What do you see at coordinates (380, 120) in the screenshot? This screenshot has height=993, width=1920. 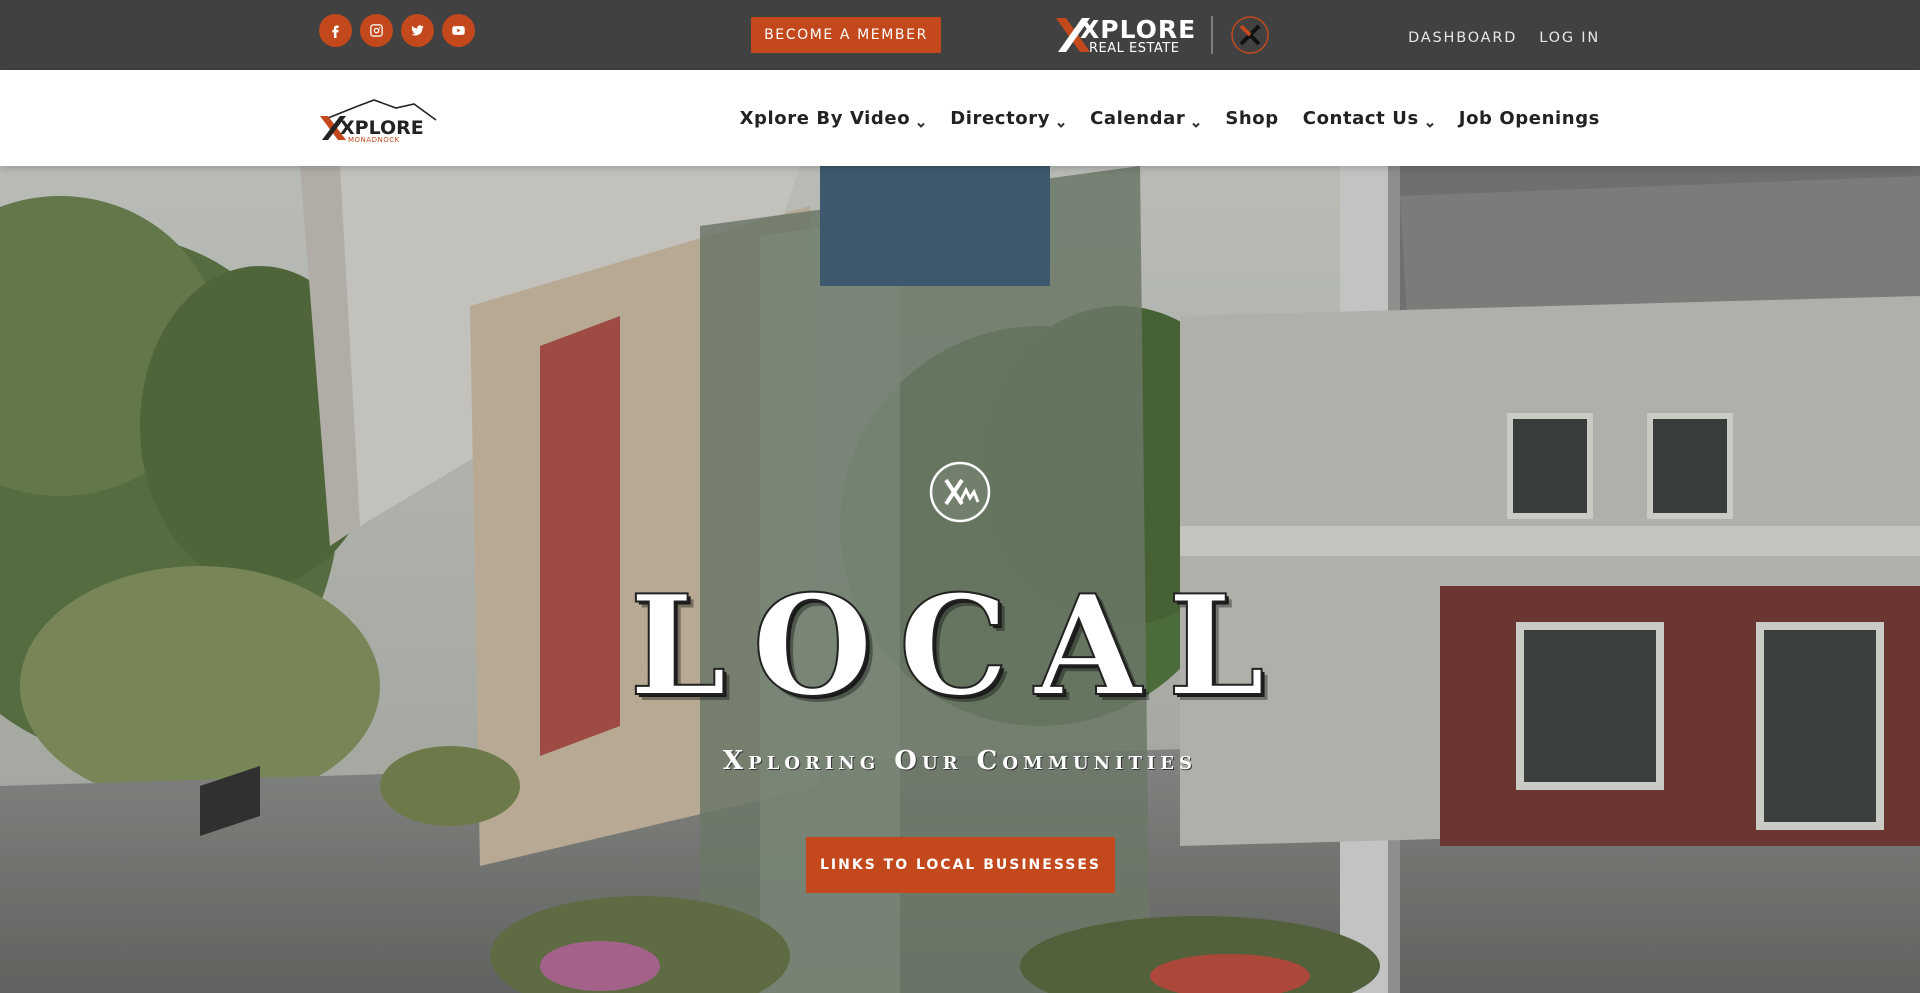 I see `xplore-monadnock-logo: XPLORE MONADNOCK` at bounding box center [380, 120].